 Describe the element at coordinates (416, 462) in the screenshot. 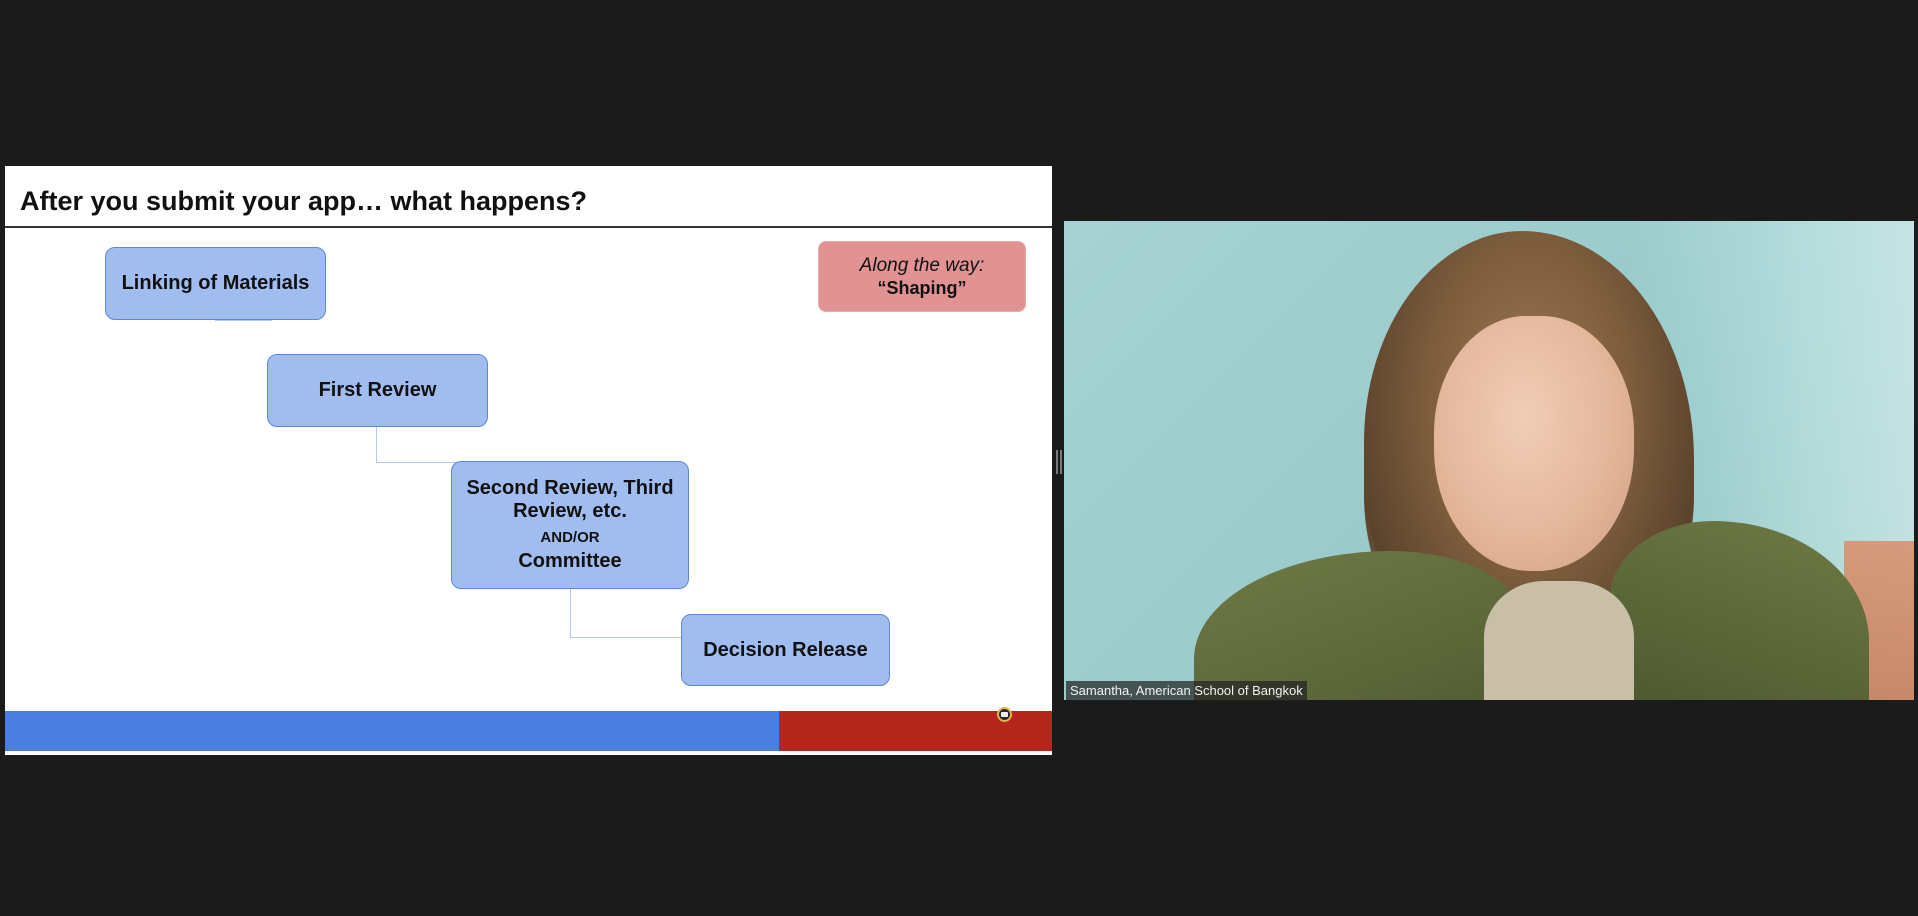

I see `connector-2-horizontal` at that location.